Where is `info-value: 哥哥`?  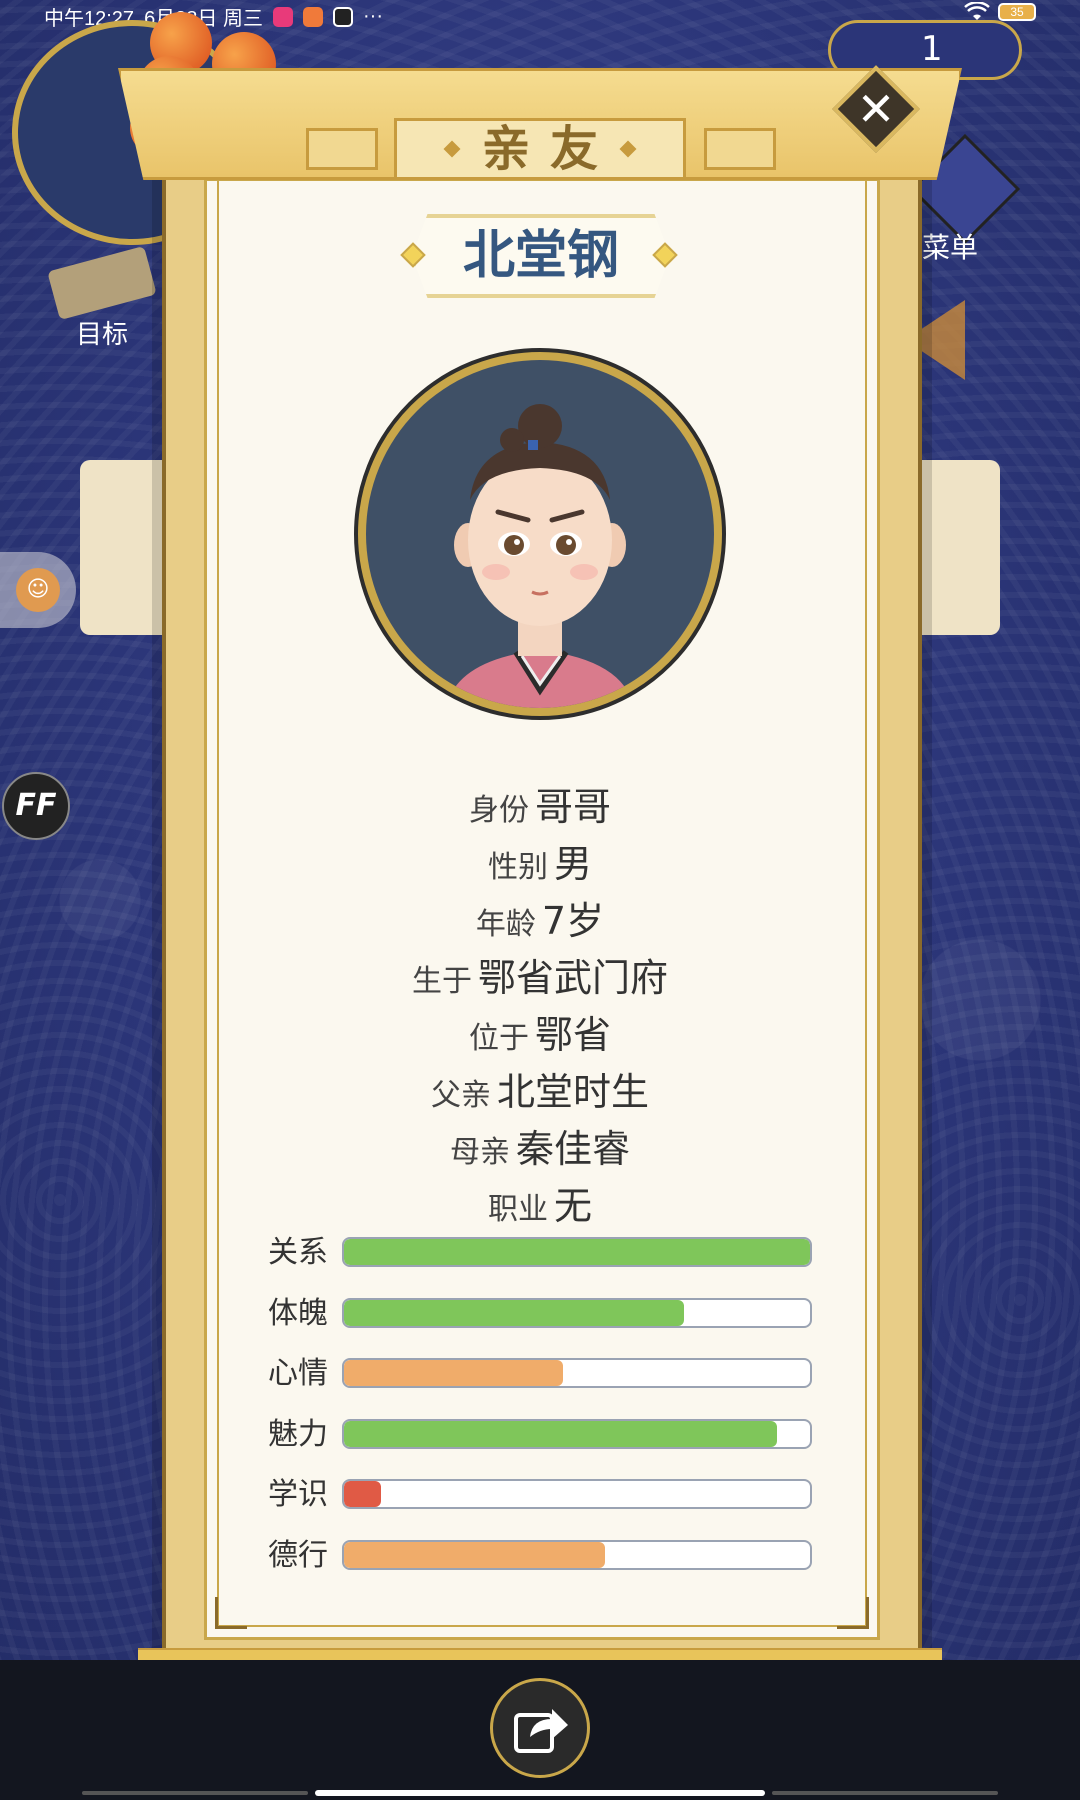 info-value: 哥哥 is located at coordinates (572, 807).